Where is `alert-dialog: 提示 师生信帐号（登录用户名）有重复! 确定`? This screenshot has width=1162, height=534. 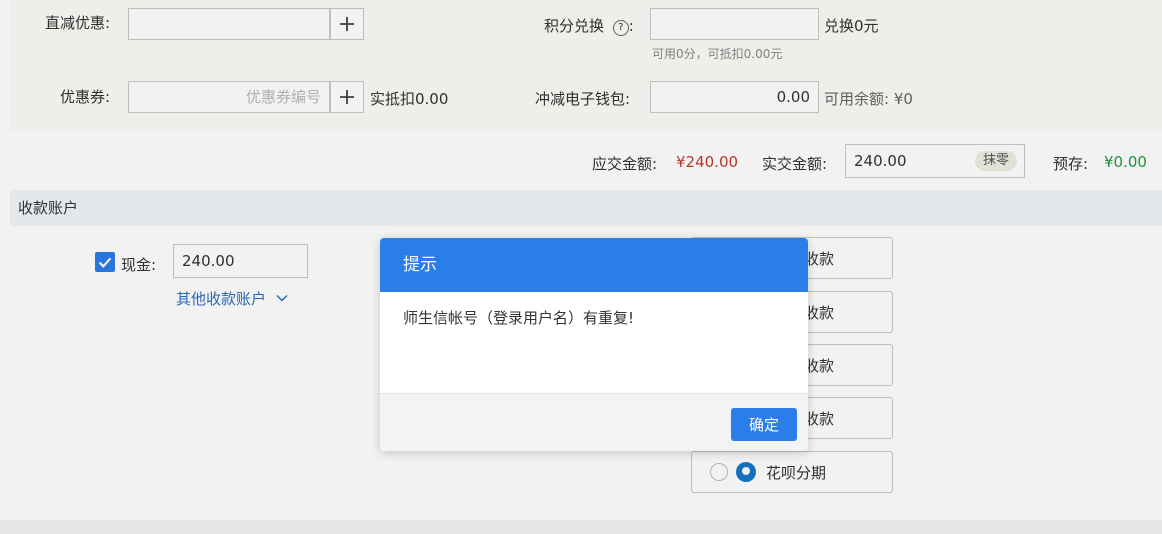
alert-dialog: 提示 师生信帐号（登录用户名）有重复! 确定 is located at coordinates (594, 344).